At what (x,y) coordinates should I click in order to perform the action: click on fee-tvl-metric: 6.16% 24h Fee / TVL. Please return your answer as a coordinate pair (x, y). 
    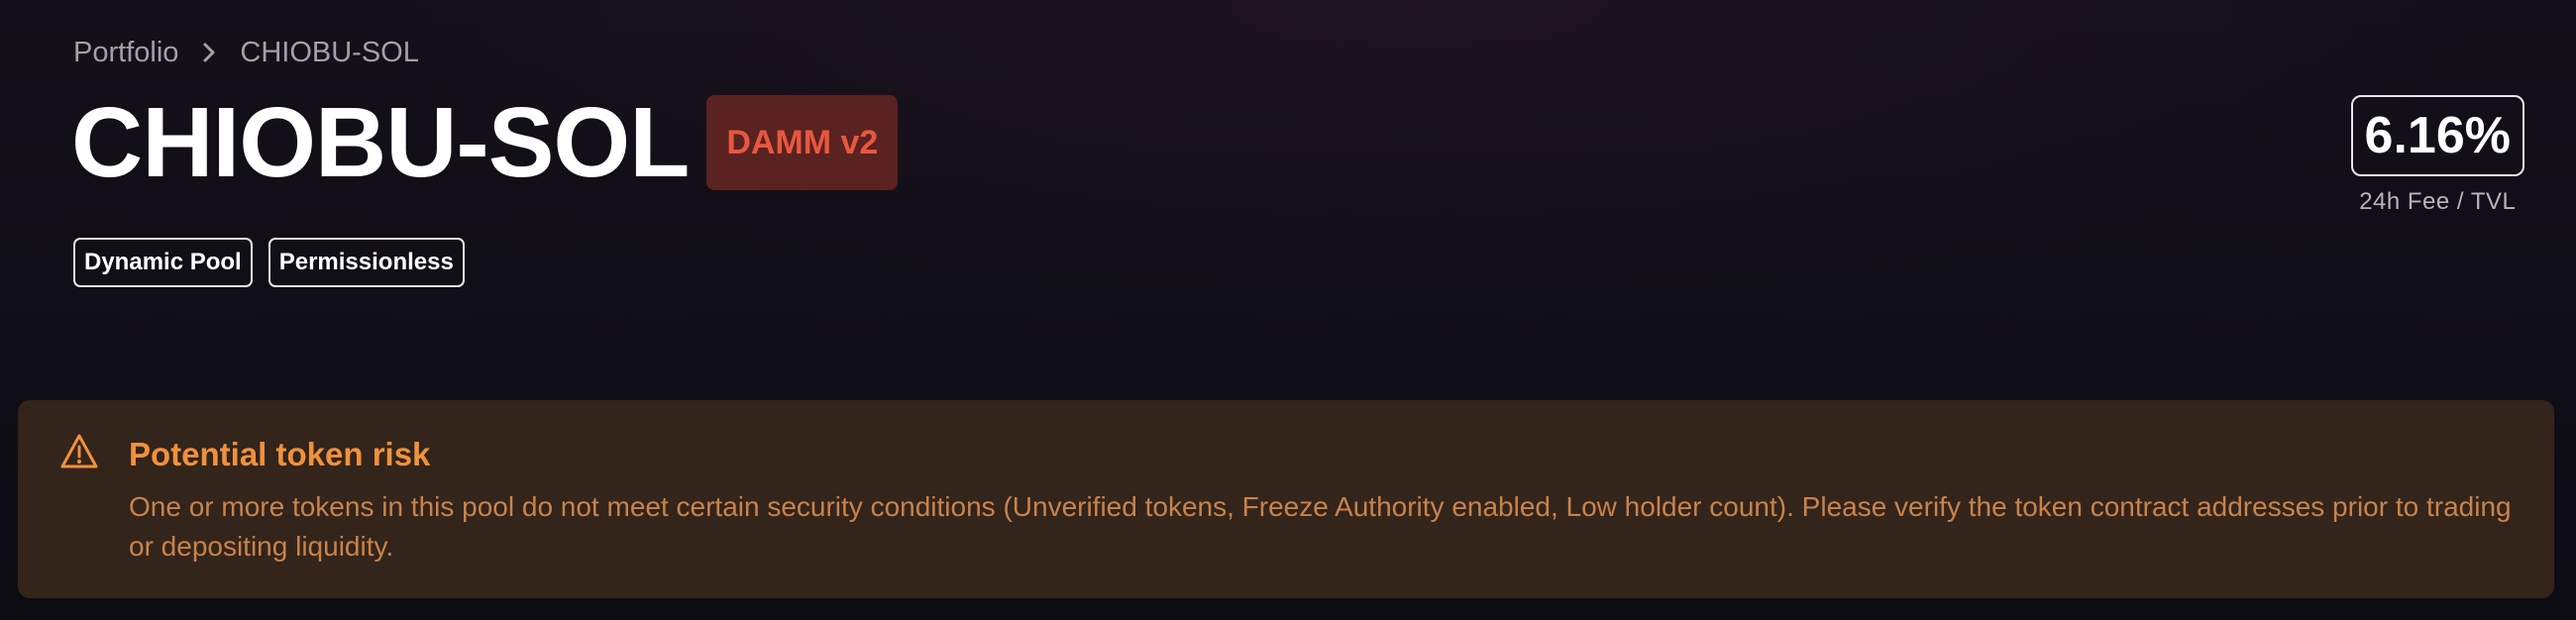
    Looking at the image, I should click on (2437, 156).